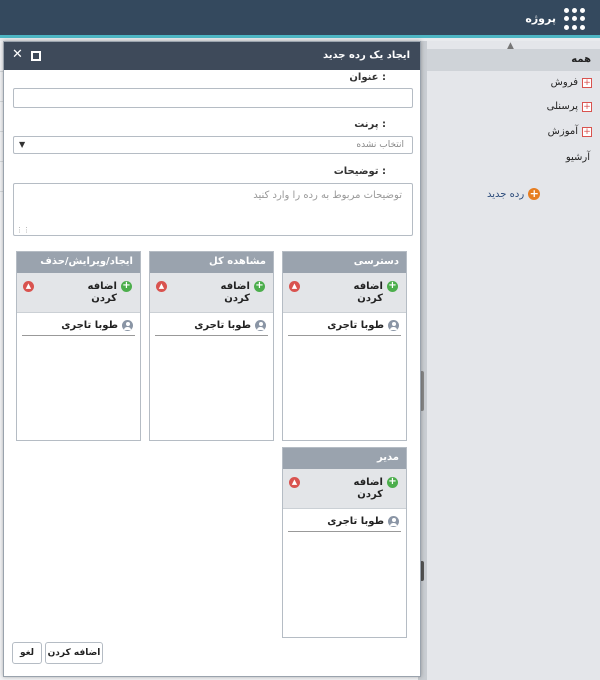 The height and width of the screenshot is (680, 600). What do you see at coordinates (366, 55) in the screenshot?
I see `dialog-title: ایجاد یک رده جدید` at bounding box center [366, 55].